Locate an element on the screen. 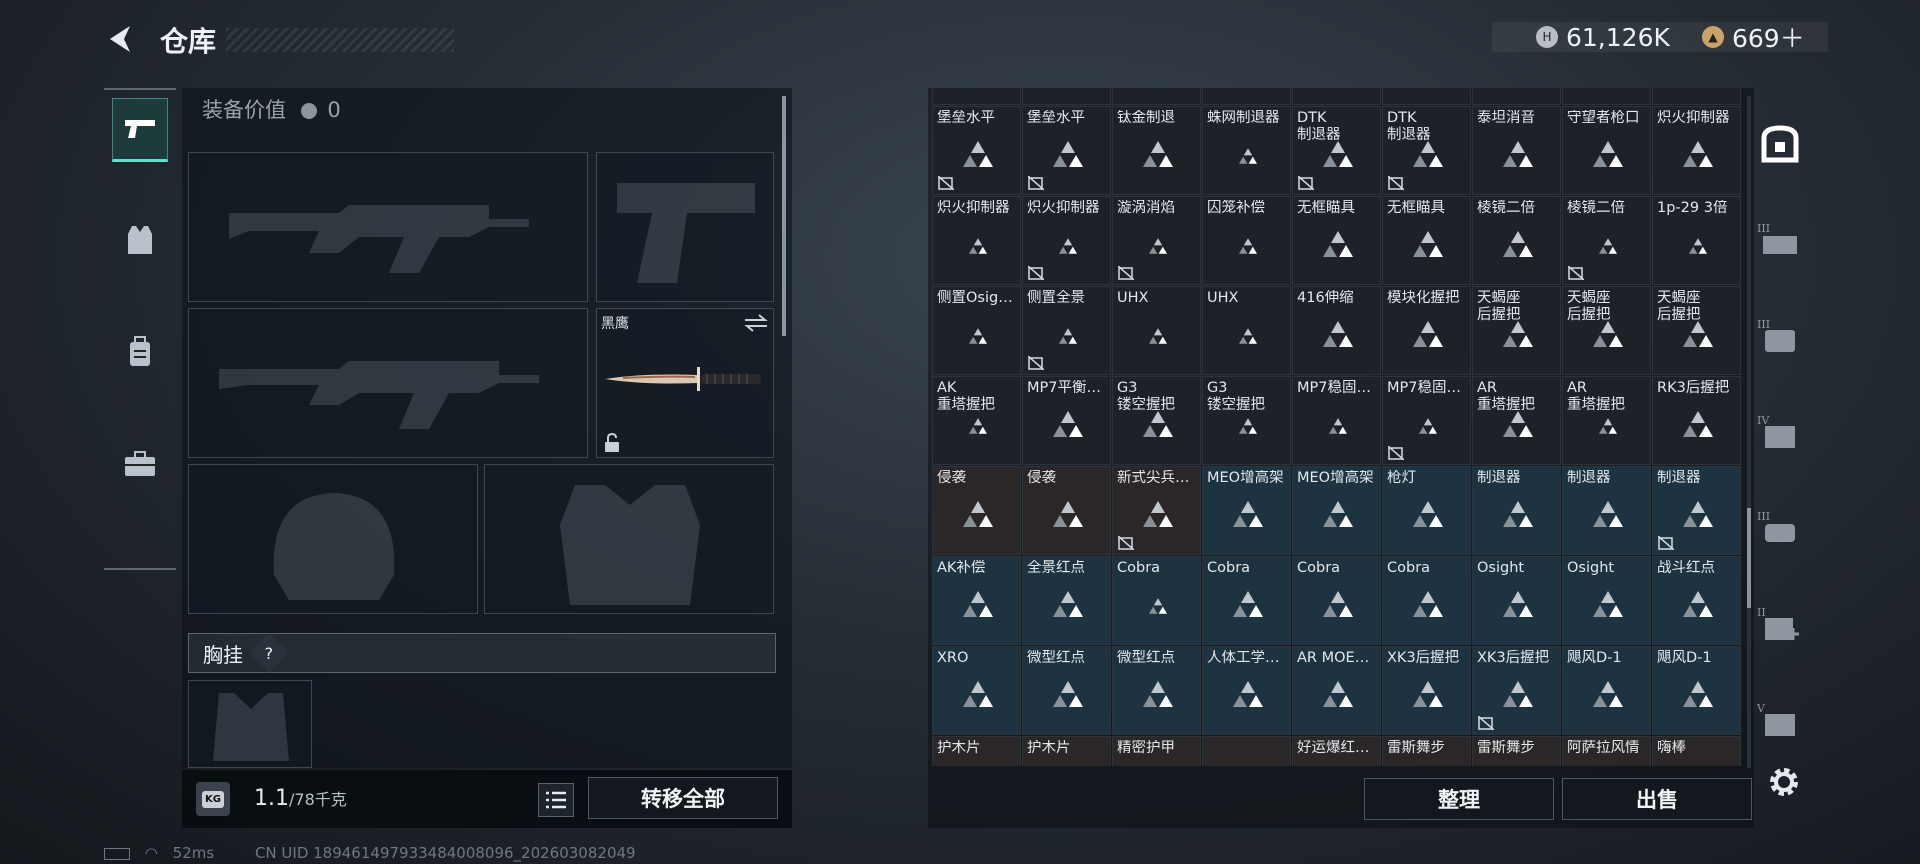  inventory-cell: 囚笼补偿 is located at coordinates (1246, 240).